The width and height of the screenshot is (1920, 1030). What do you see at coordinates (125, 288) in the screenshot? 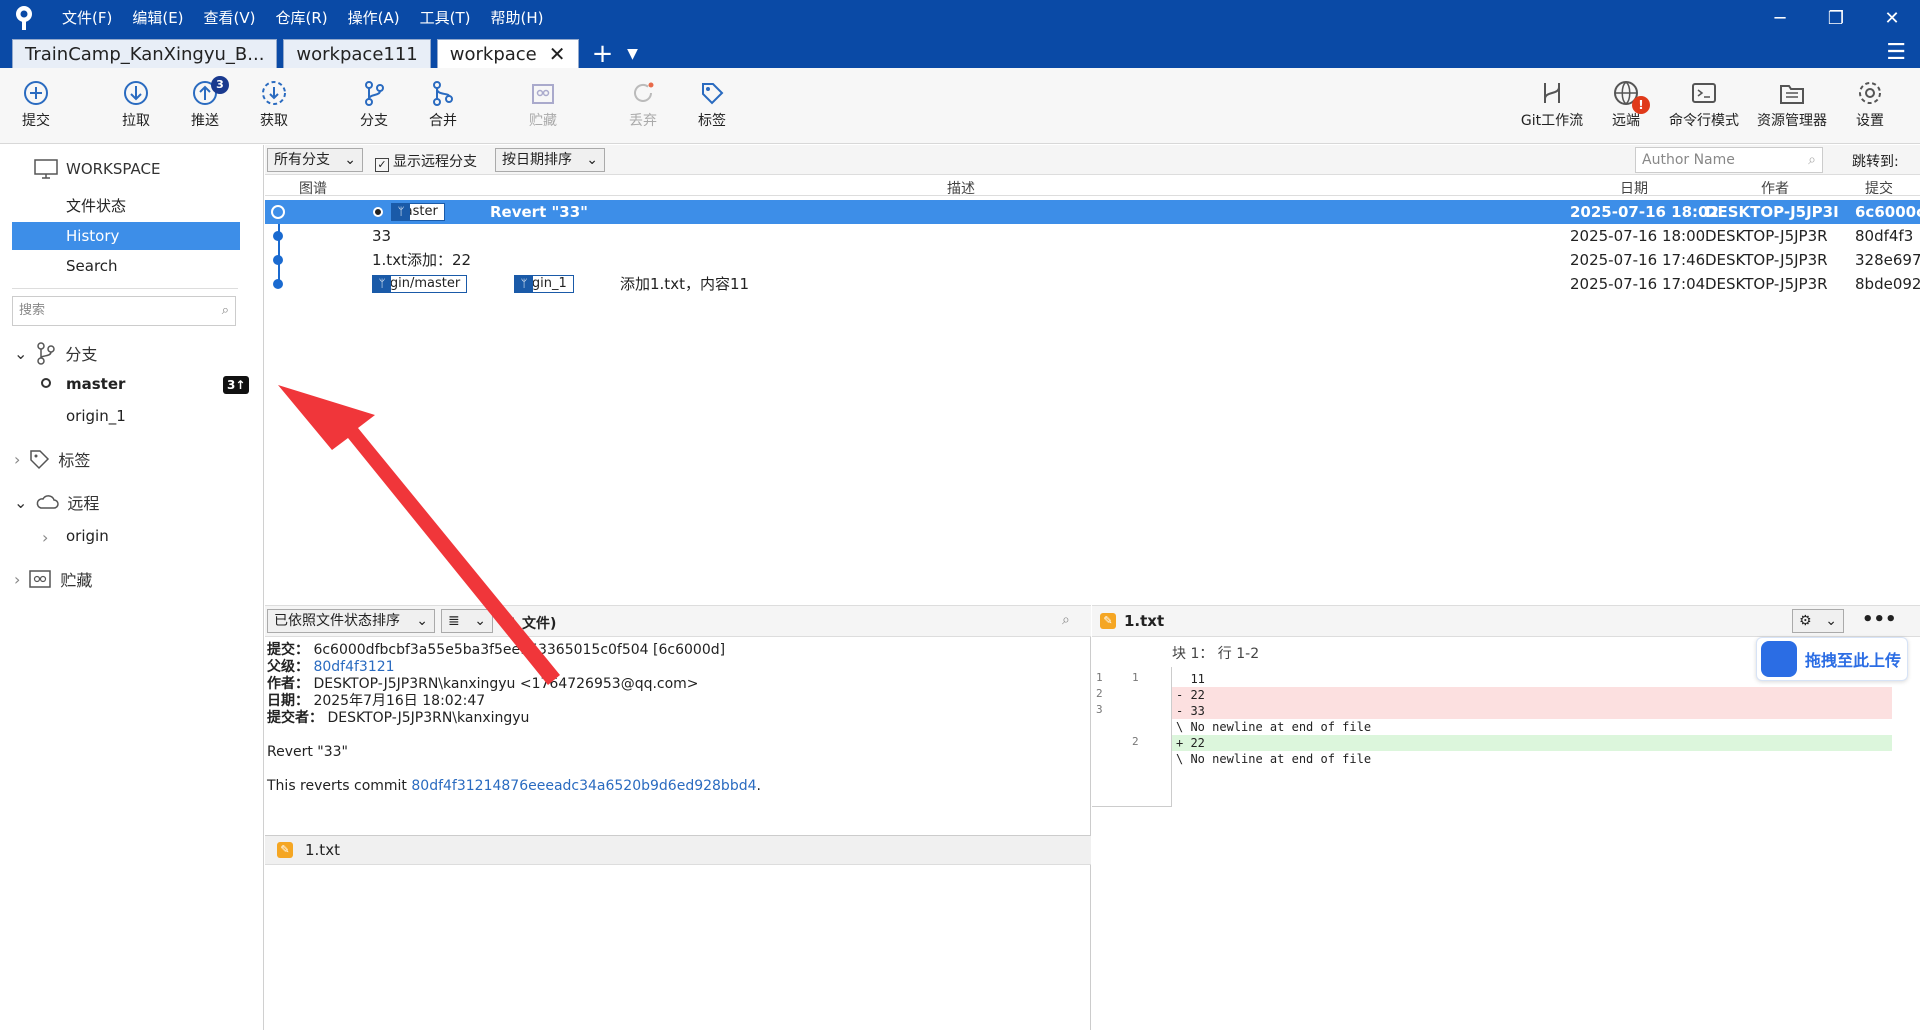
I see `divider` at bounding box center [125, 288].